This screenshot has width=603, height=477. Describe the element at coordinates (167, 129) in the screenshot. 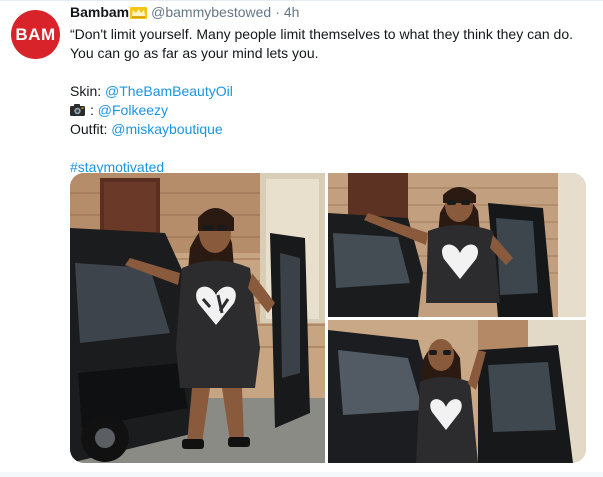

I see `mention-link-outfit: @miskayboutique` at that location.